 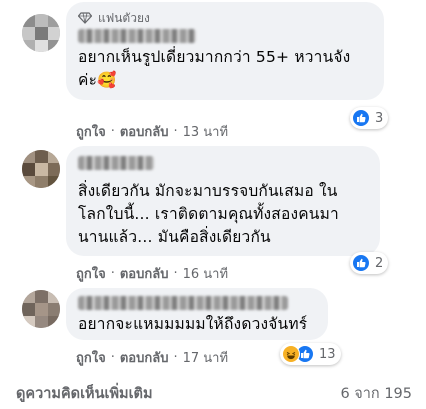 I want to click on comment-actions: ถูกใจ · ตอบกลับ · 17 นาที, so click(x=152, y=357).